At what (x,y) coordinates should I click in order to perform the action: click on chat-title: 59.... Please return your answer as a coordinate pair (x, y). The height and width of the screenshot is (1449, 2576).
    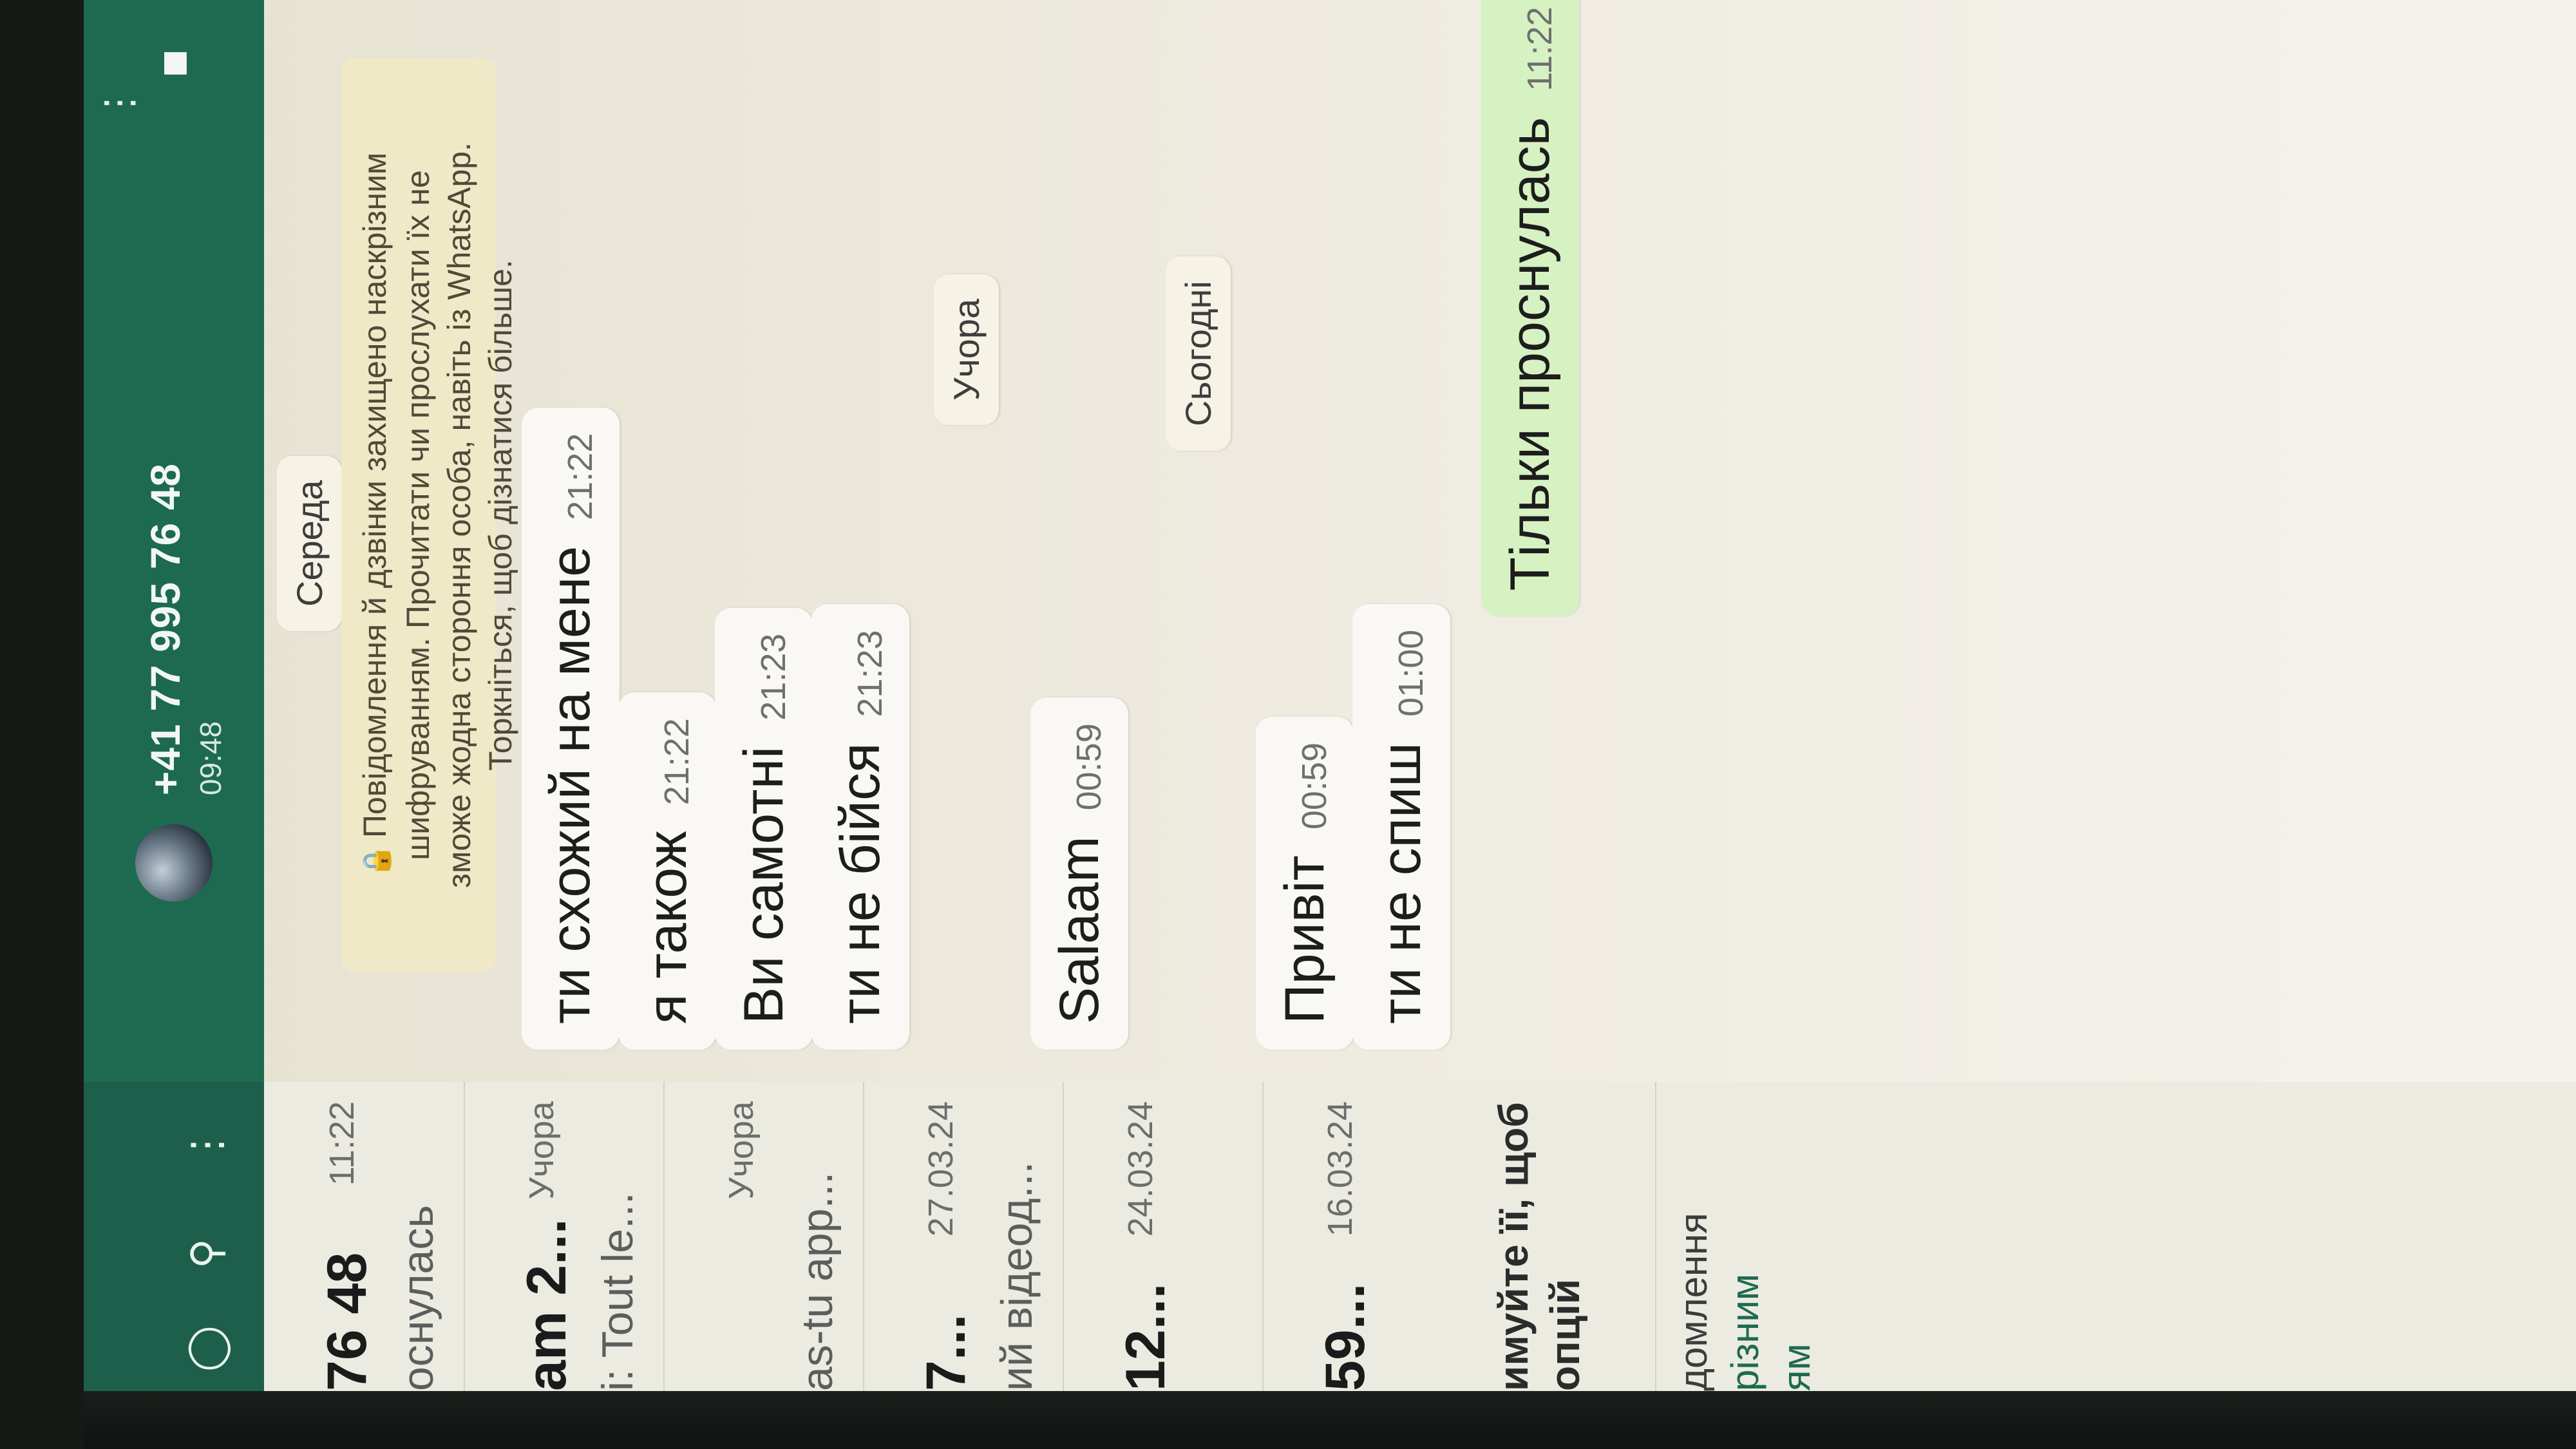
    Looking at the image, I should click on (1345, 1337).